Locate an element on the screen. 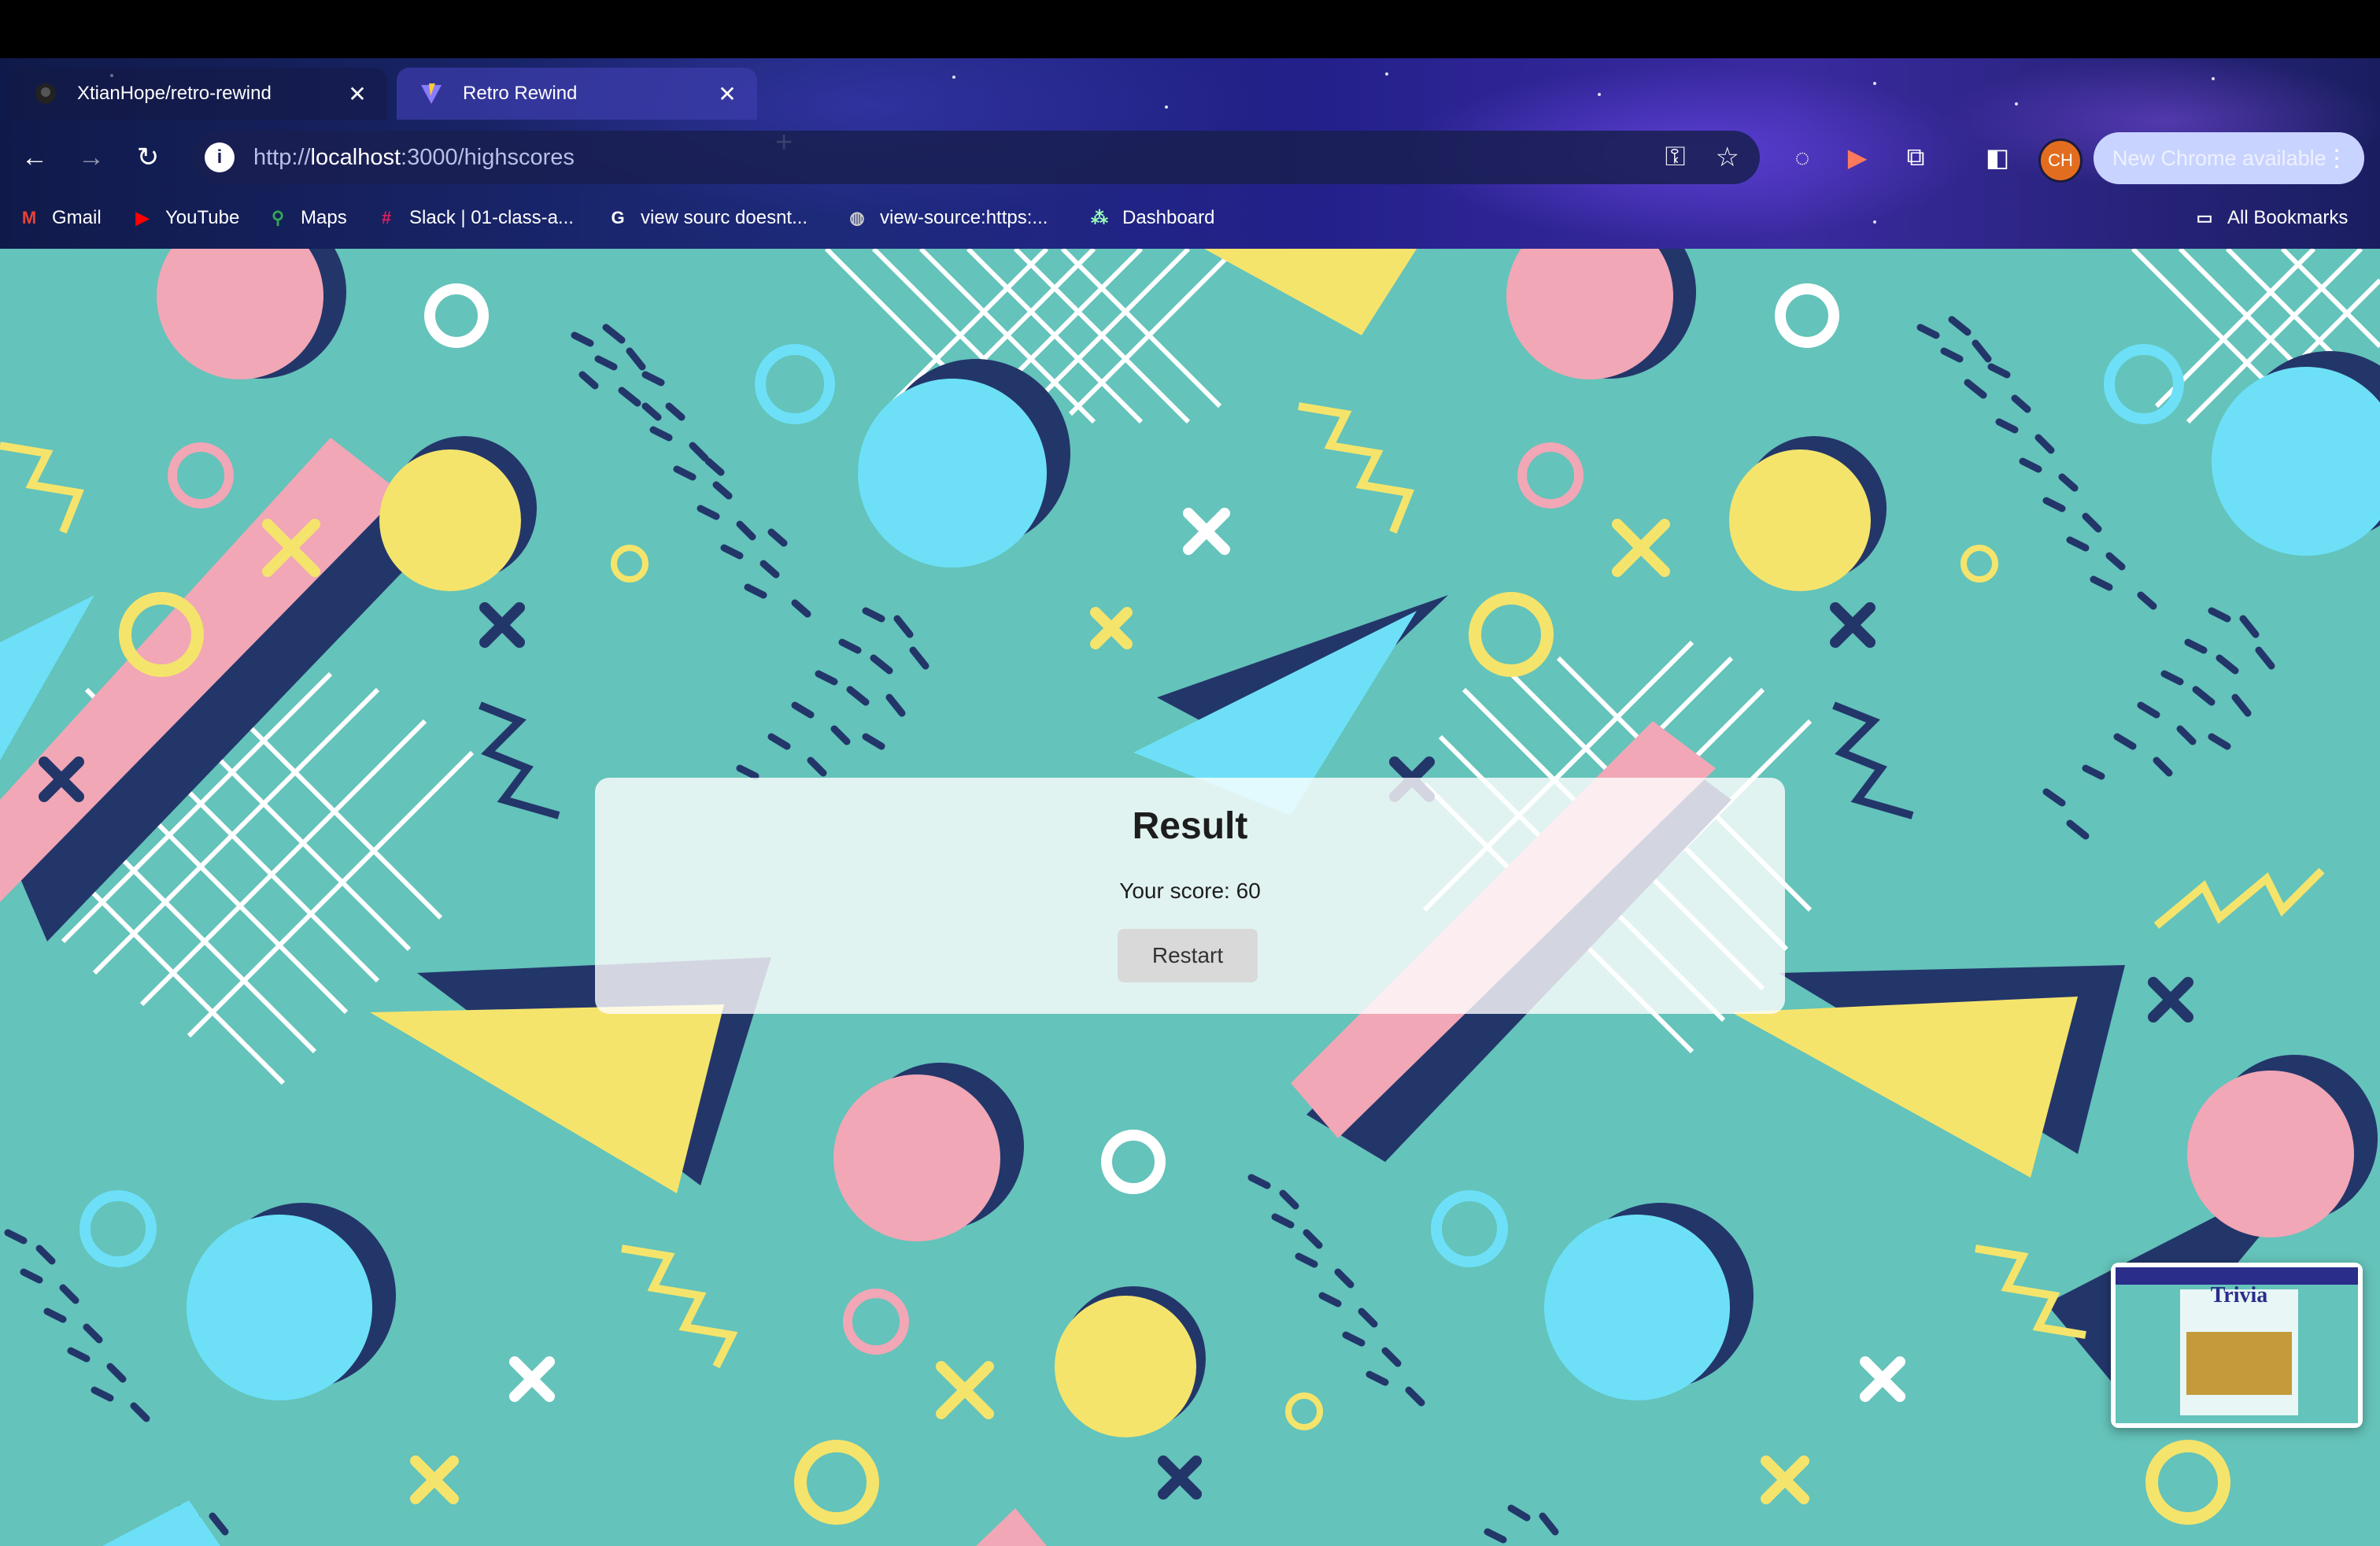 The image size is (2380, 1546). extension-icon: ◌ is located at coordinates (1802, 157).